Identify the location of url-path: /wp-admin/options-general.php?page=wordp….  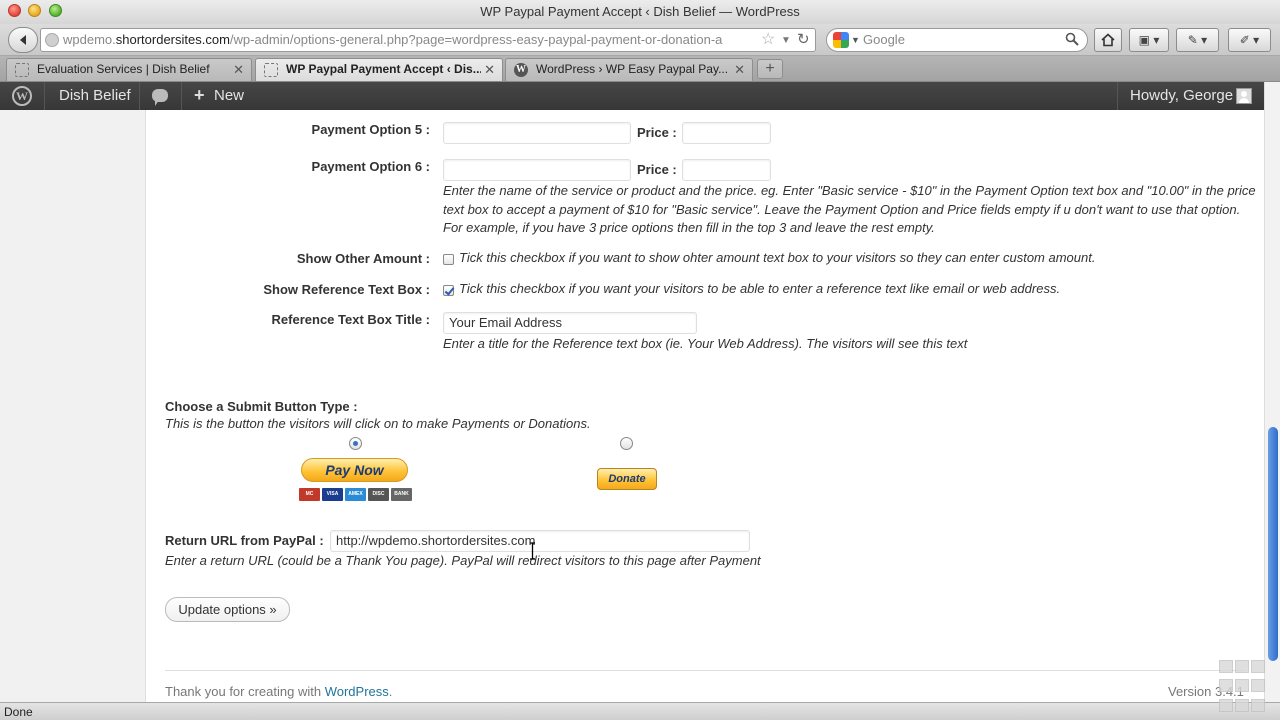
(476, 39).